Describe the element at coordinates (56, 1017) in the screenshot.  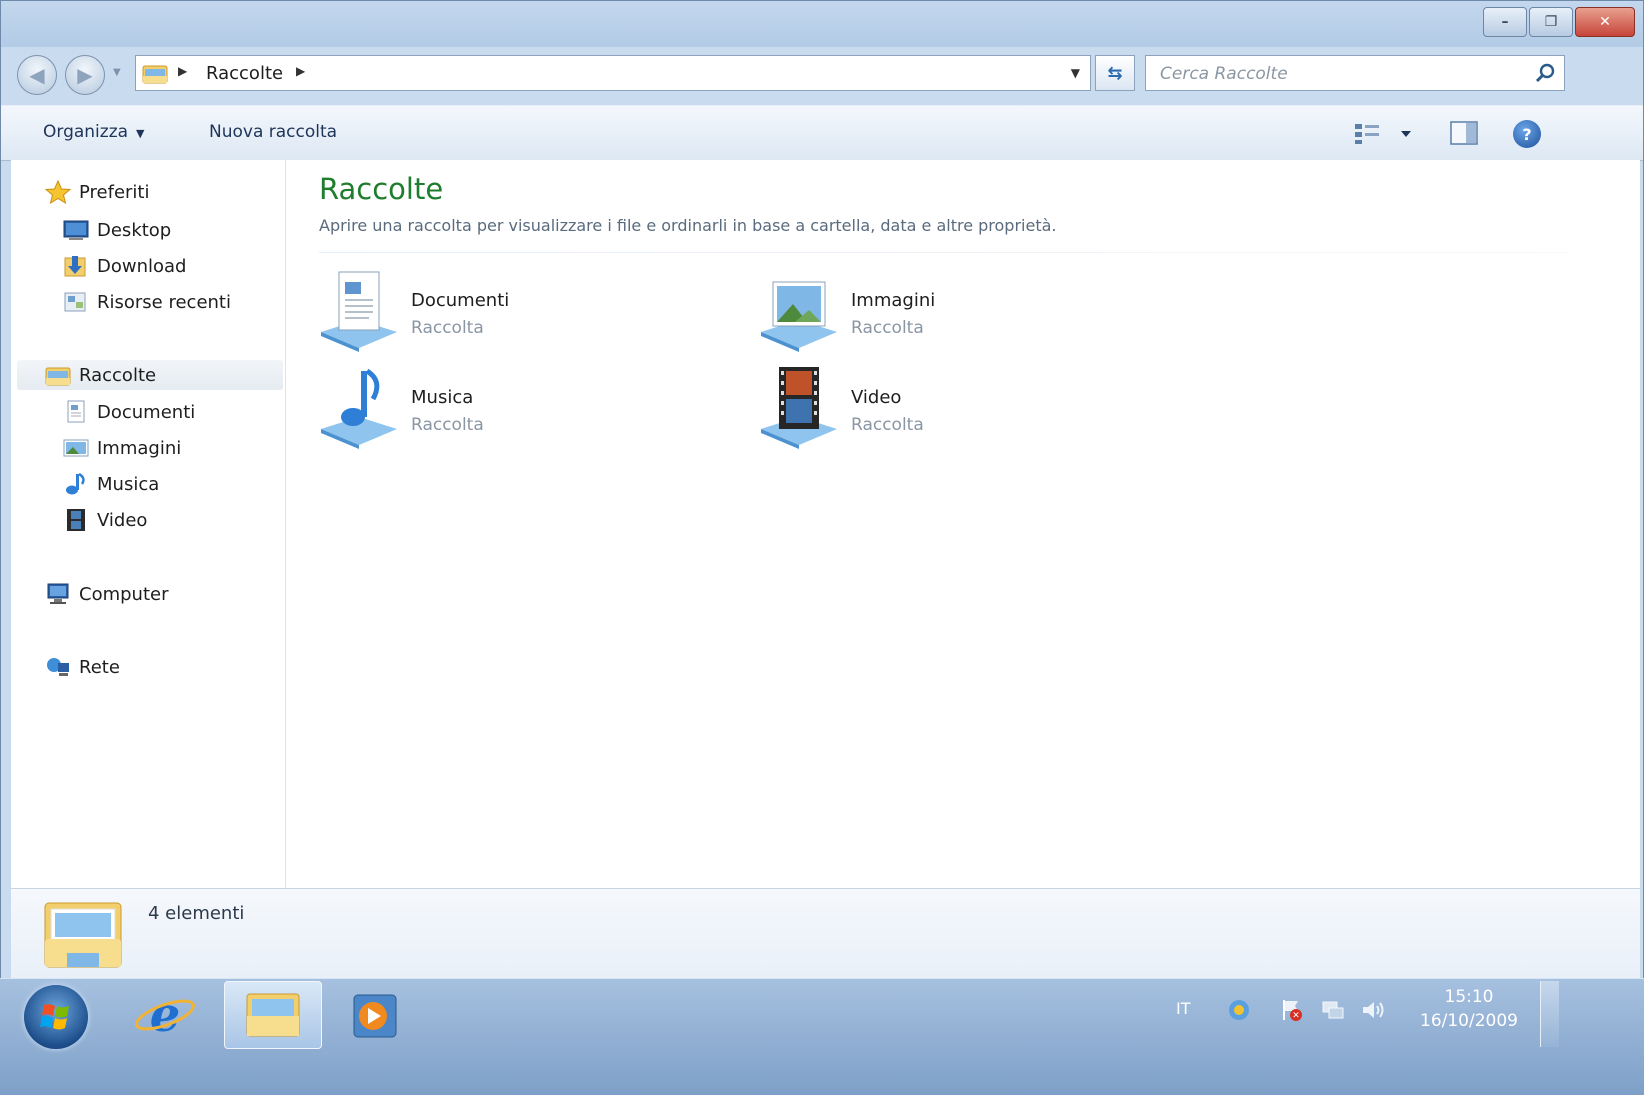
I see `start-button` at that location.